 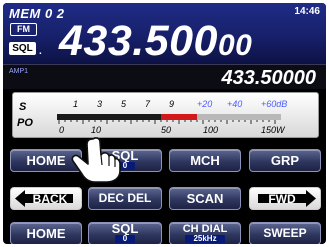 I want to click on mch-button-label: MCH, so click(x=205, y=160).